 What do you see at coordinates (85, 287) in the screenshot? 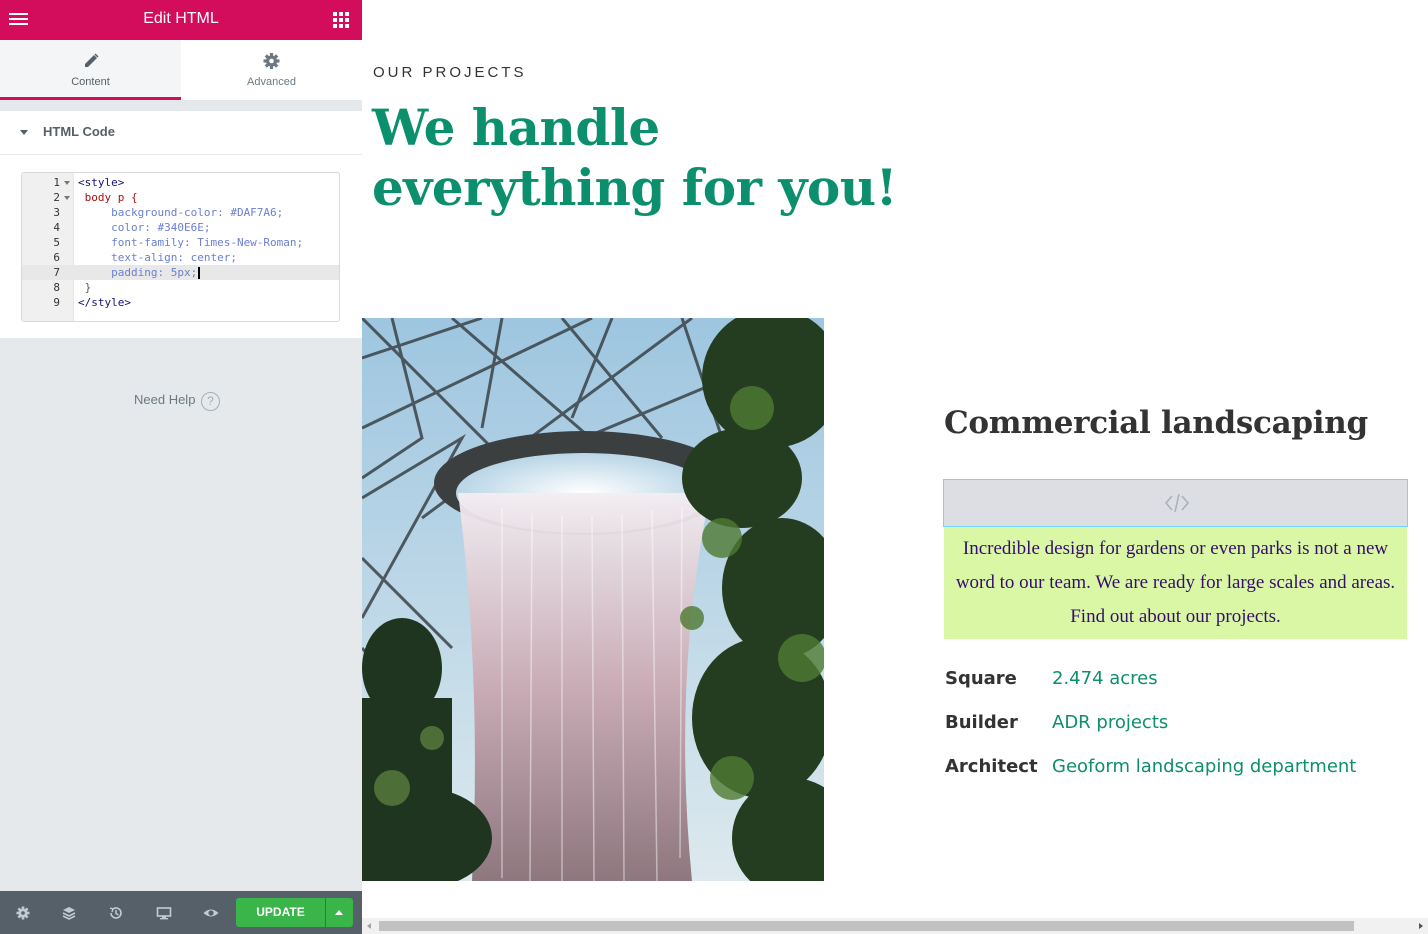
I see `code-text: }` at bounding box center [85, 287].